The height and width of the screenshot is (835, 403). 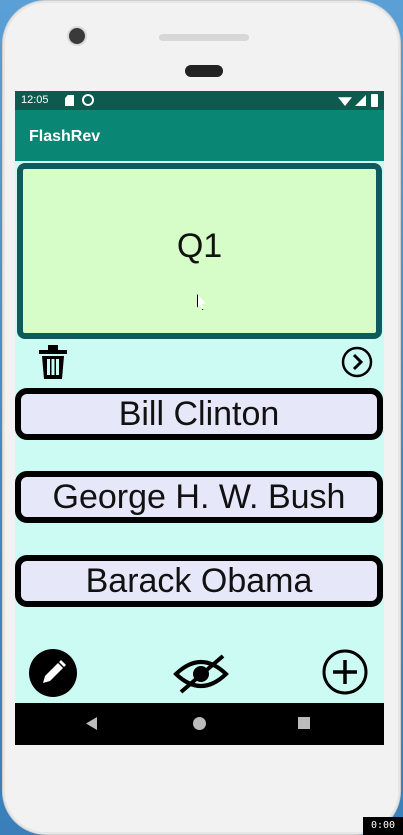 I want to click on wifi-icon, so click(x=345, y=101).